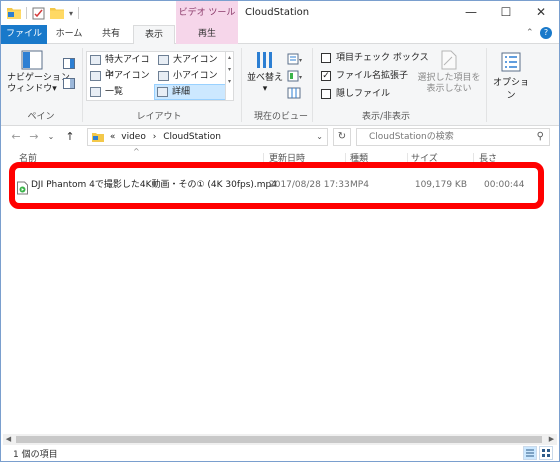  Describe the element at coordinates (319, 137) in the screenshot. I see `address-dropdown: ⌄` at that location.